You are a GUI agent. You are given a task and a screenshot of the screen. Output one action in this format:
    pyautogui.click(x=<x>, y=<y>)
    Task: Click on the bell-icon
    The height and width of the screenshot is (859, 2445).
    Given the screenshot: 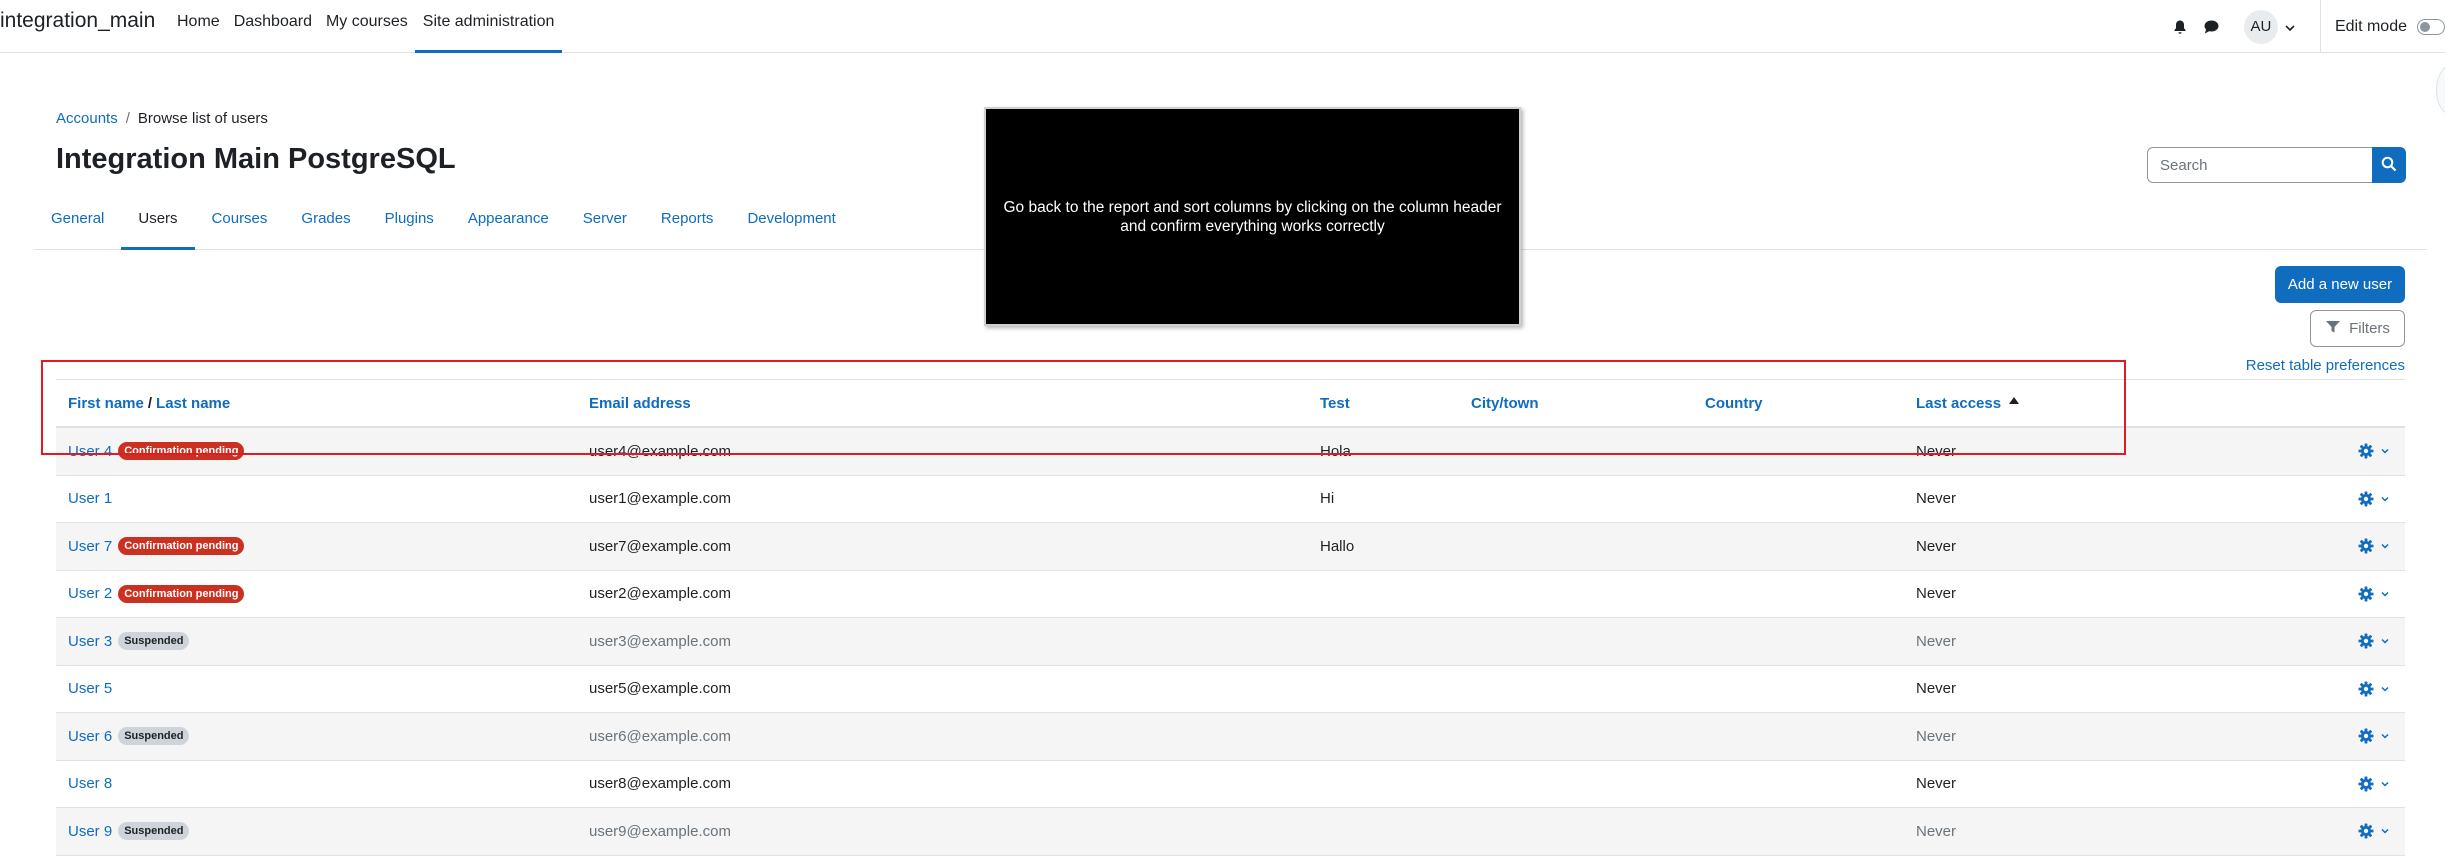 What is the action you would take?
    pyautogui.click(x=2180, y=27)
    